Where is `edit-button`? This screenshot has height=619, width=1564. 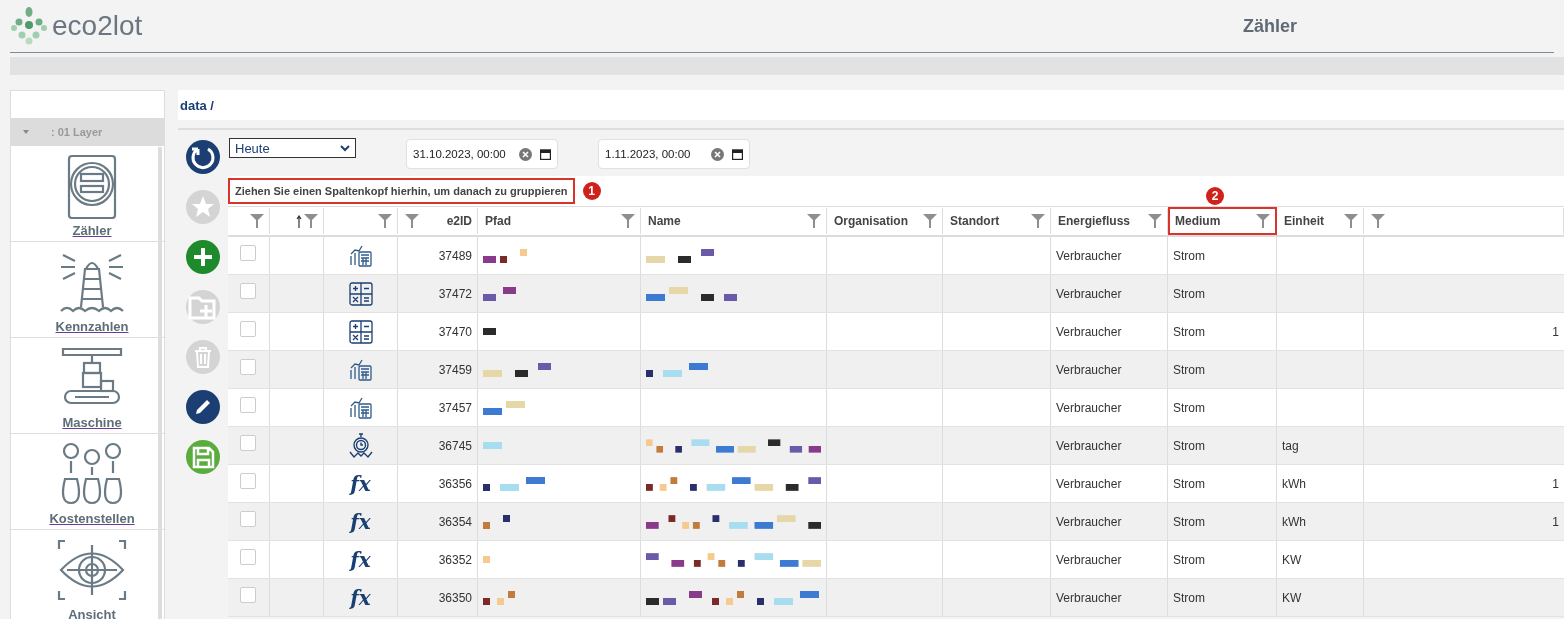
edit-button is located at coordinates (203, 407).